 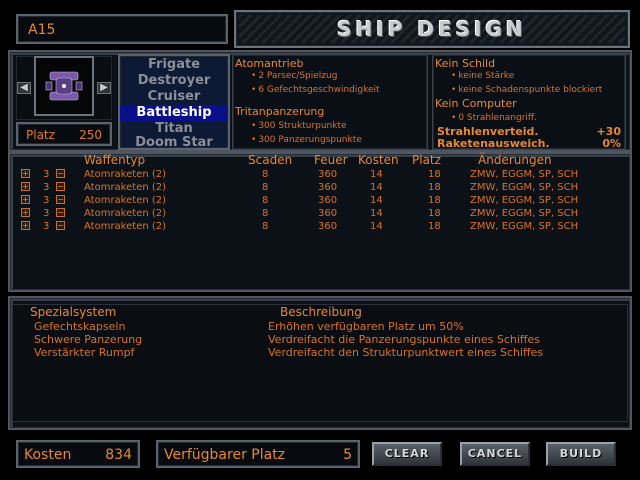 I want to click on available-space-value: 5, so click(x=347, y=455).